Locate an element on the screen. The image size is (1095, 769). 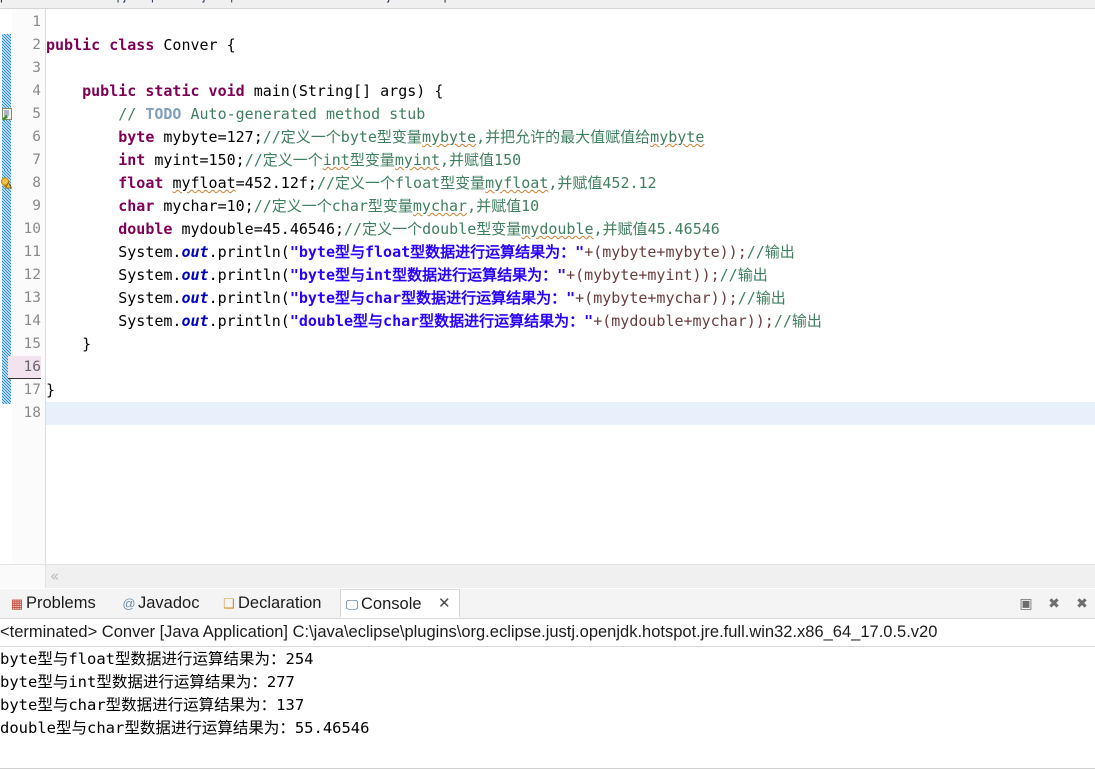
line-number: 11 is located at coordinates (32, 252).